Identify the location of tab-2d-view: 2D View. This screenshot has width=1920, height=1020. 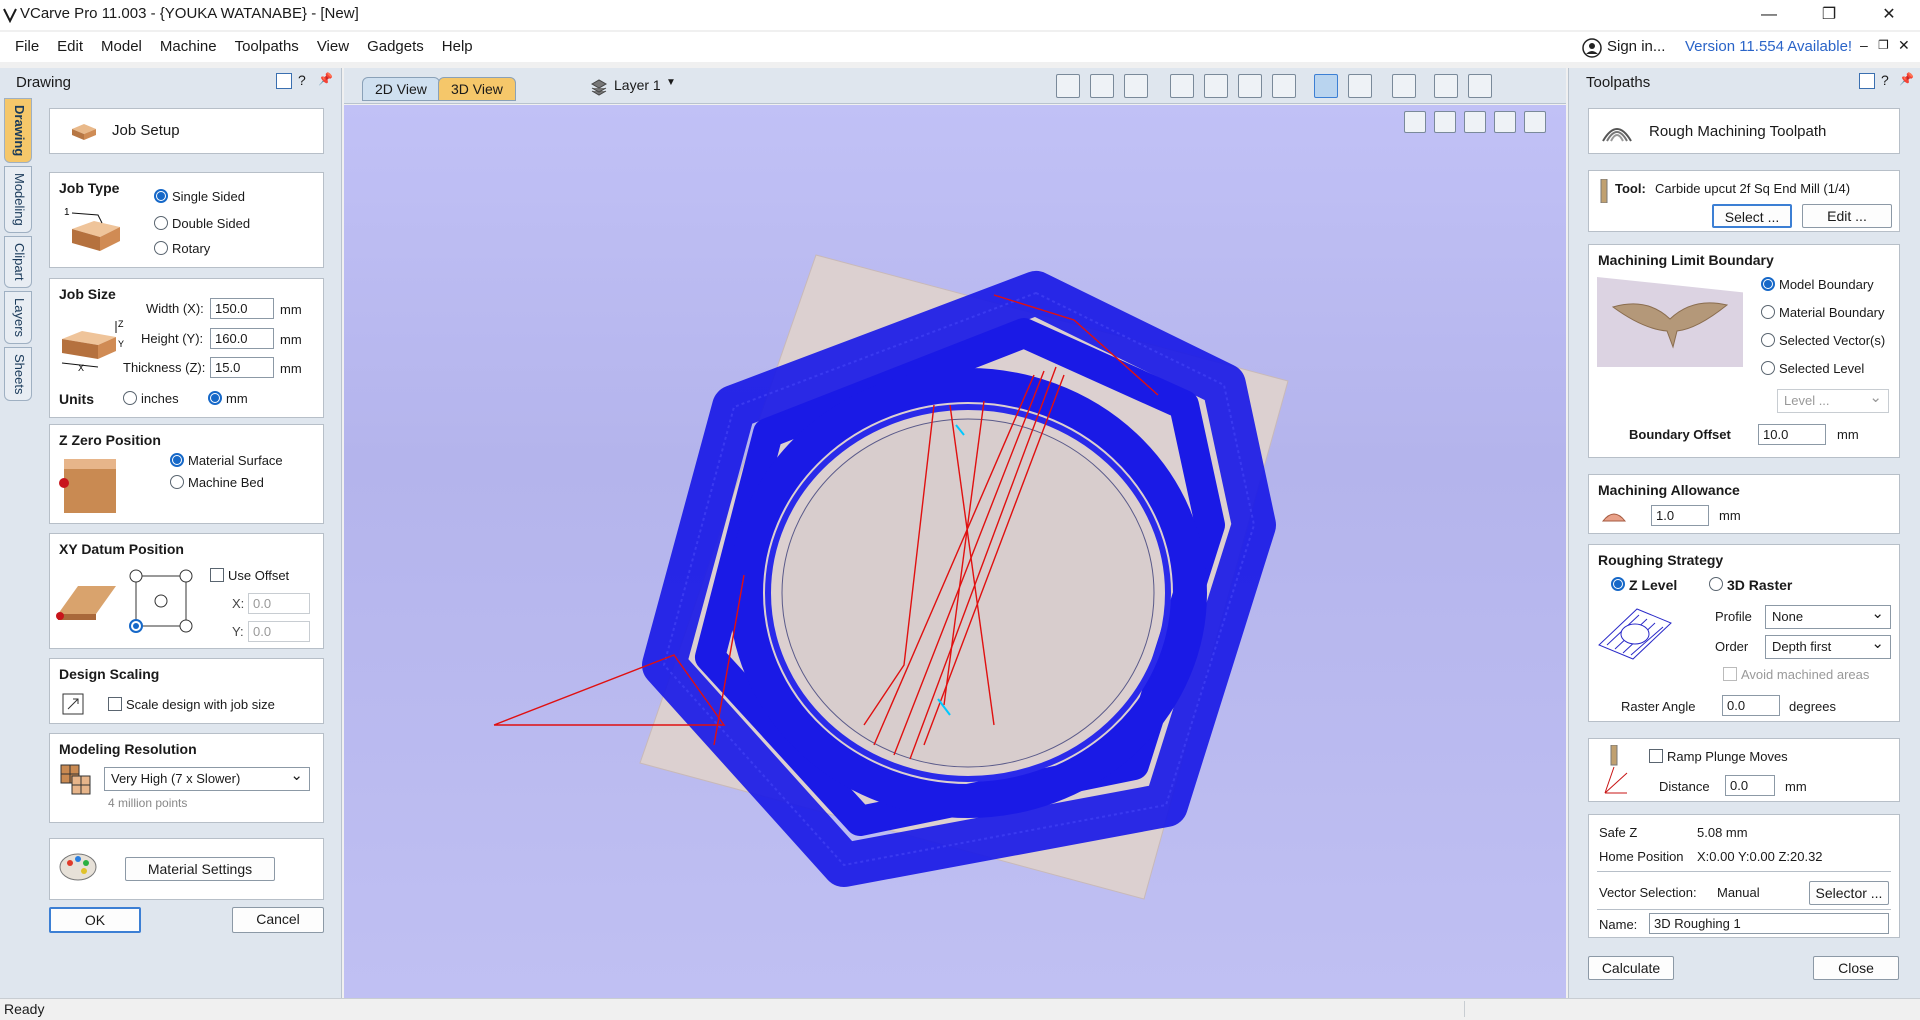
(401, 89).